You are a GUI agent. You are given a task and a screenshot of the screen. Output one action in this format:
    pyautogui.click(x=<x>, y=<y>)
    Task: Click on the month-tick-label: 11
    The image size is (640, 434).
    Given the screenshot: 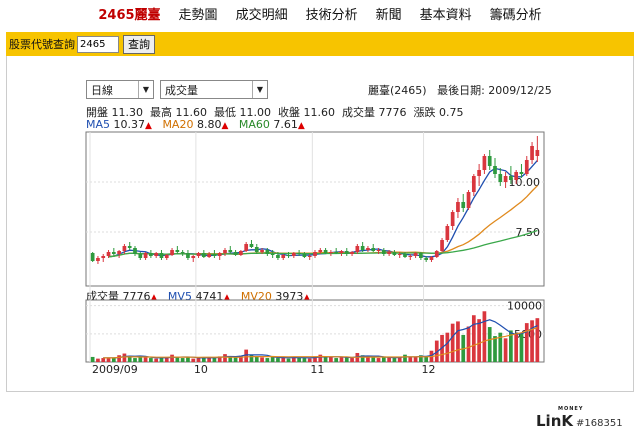 What is the action you would take?
    pyautogui.click(x=317, y=369)
    